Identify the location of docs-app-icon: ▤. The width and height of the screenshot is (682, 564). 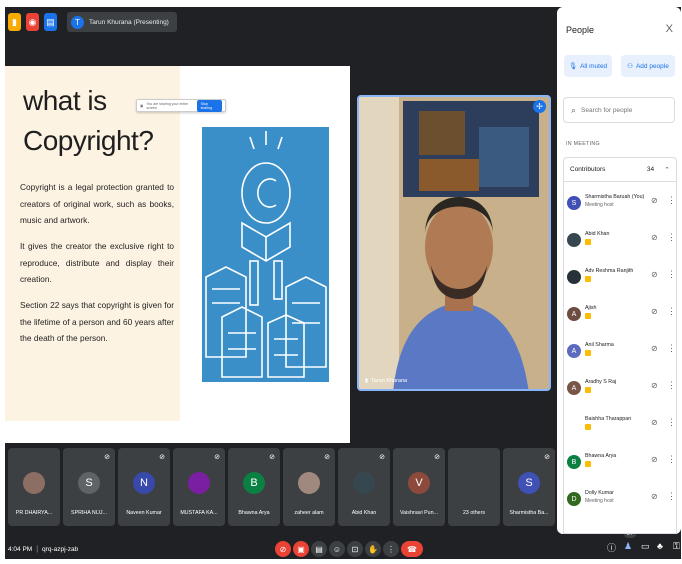
(50, 22).